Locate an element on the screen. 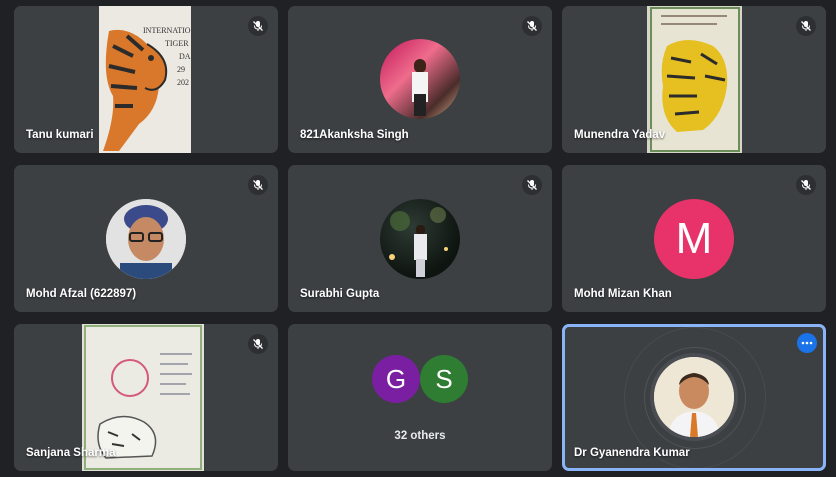 The width and height of the screenshot is (836, 477). letter-avatar: M is located at coordinates (694, 239).